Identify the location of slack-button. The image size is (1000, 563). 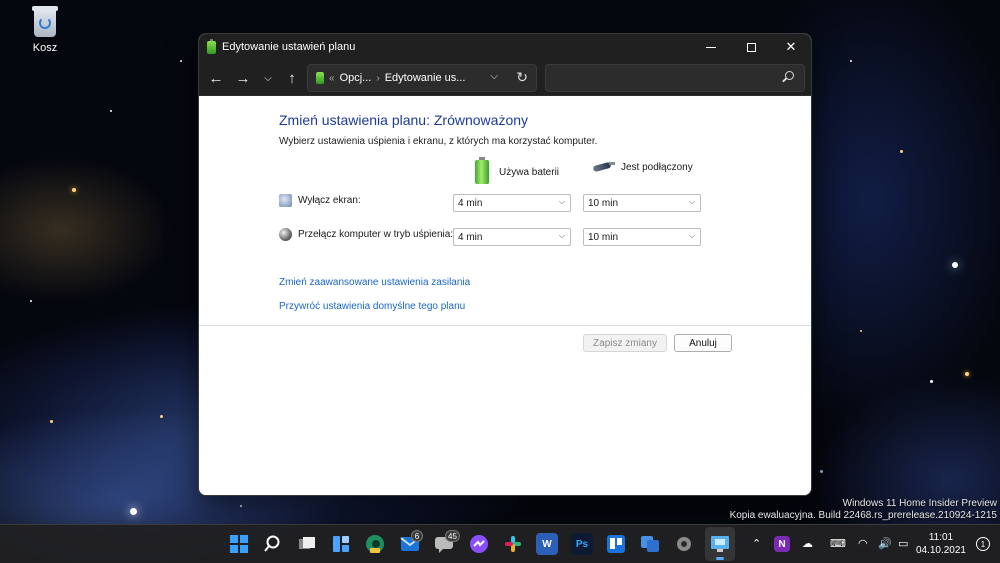
(513, 544).